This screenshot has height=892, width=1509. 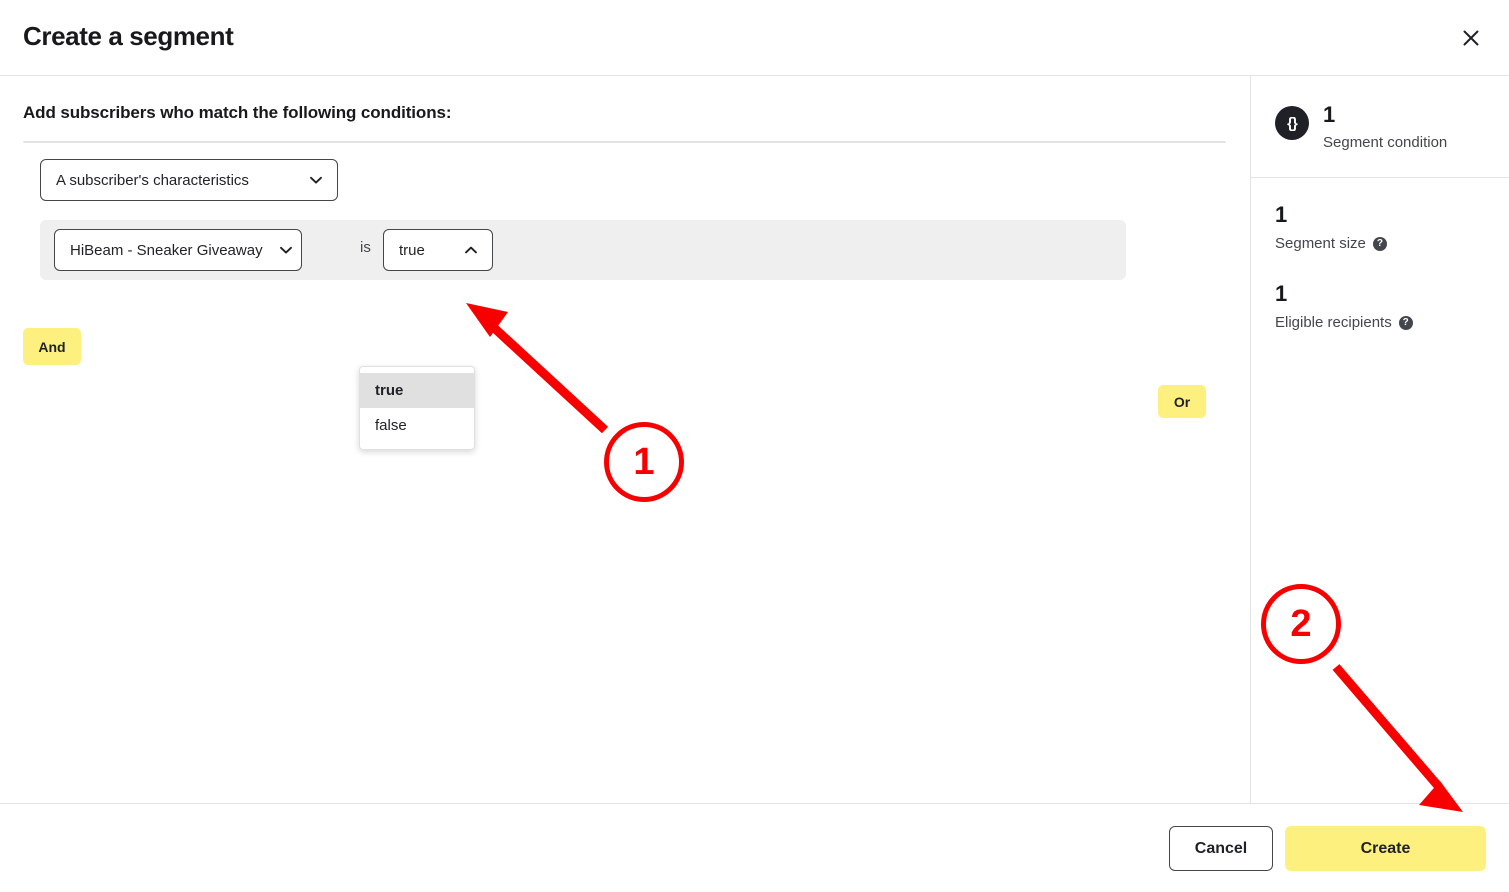 I want to click on modal-footer: Cancel Create, so click(x=754, y=847).